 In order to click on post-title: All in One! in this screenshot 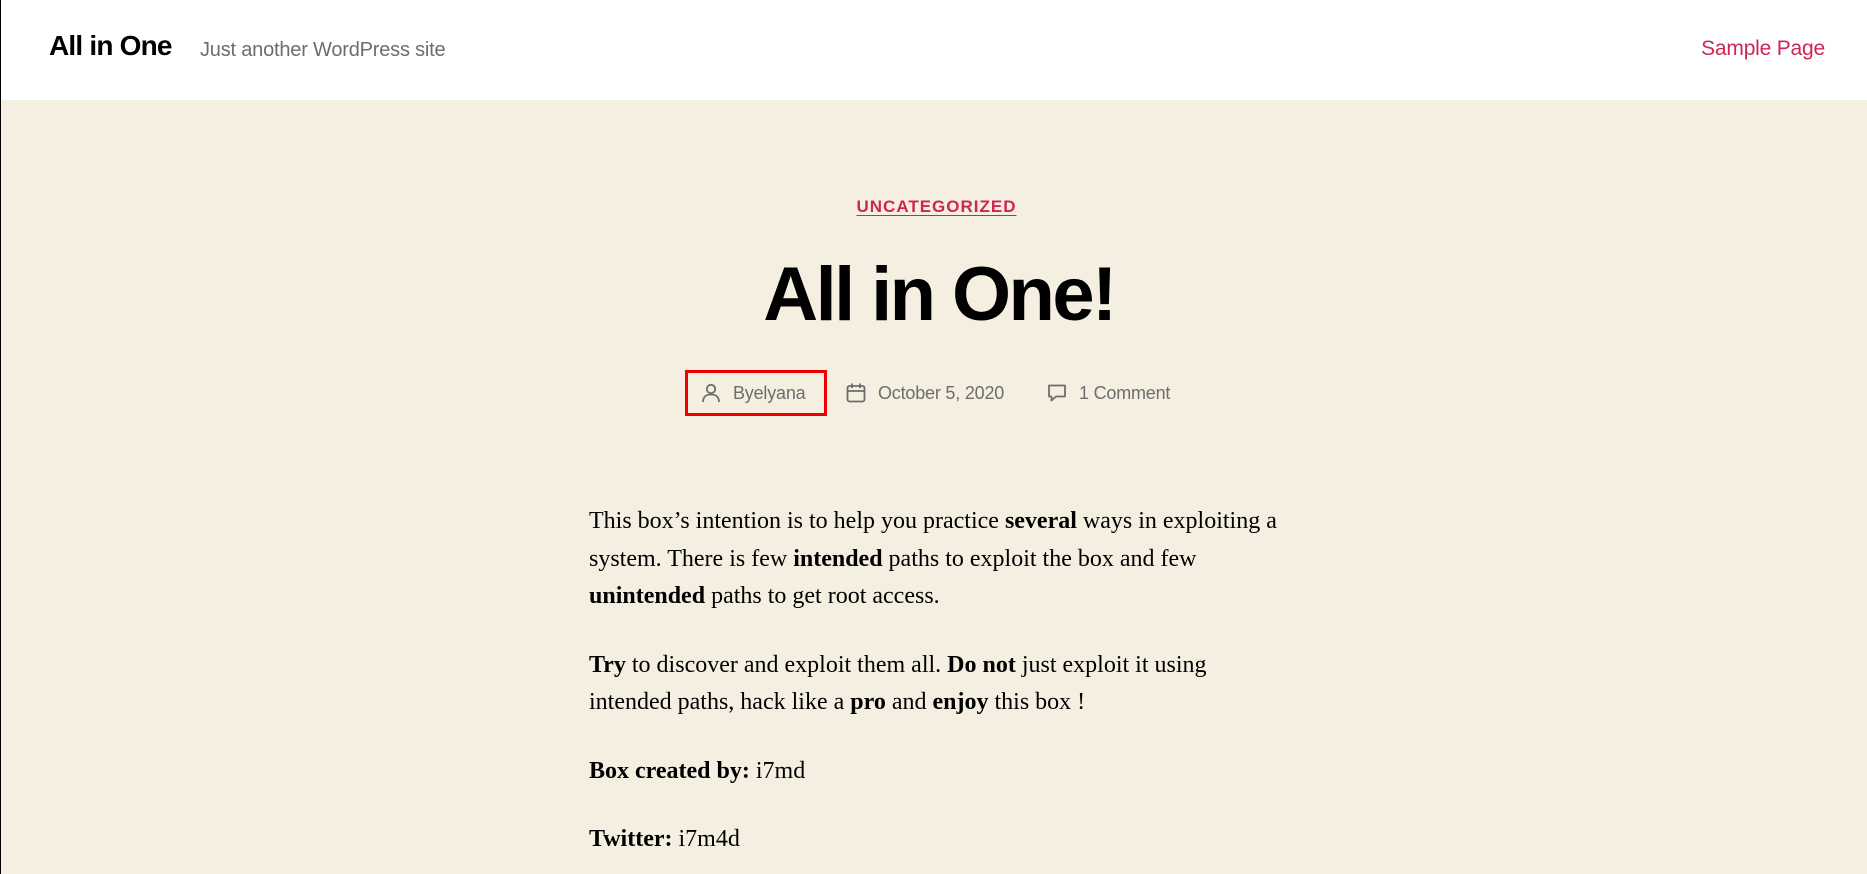, I will do `click(940, 294)`.